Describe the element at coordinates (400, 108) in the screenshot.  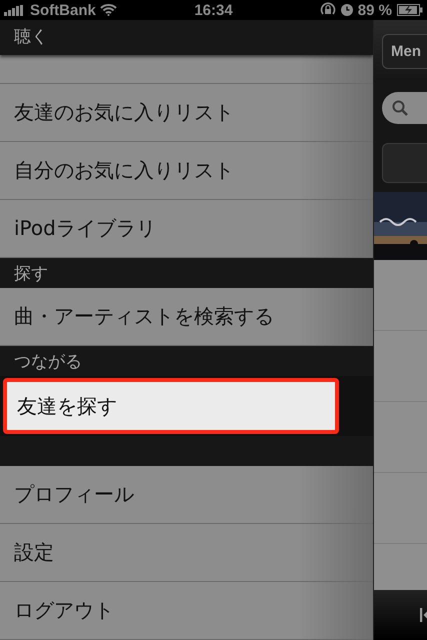
I see `search-icon` at that location.